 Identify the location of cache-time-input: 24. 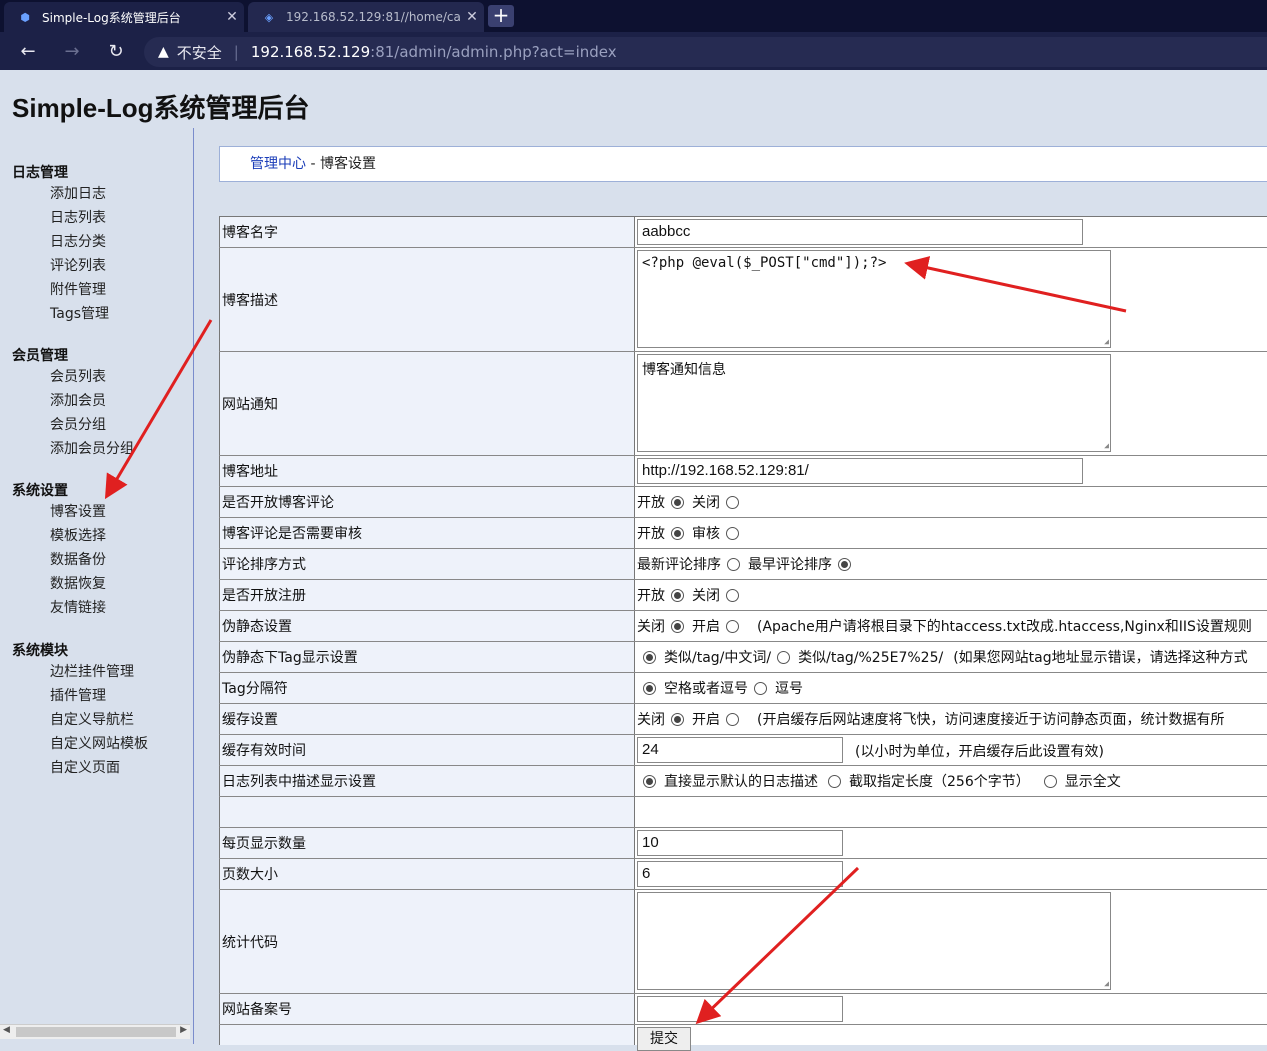
(740, 750).